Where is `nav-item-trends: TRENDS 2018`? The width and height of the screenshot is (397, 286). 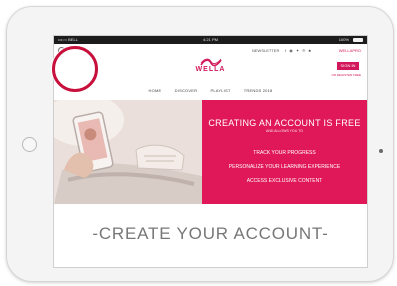 nav-item-trends: TRENDS 2018 is located at coordinates (258, 90).